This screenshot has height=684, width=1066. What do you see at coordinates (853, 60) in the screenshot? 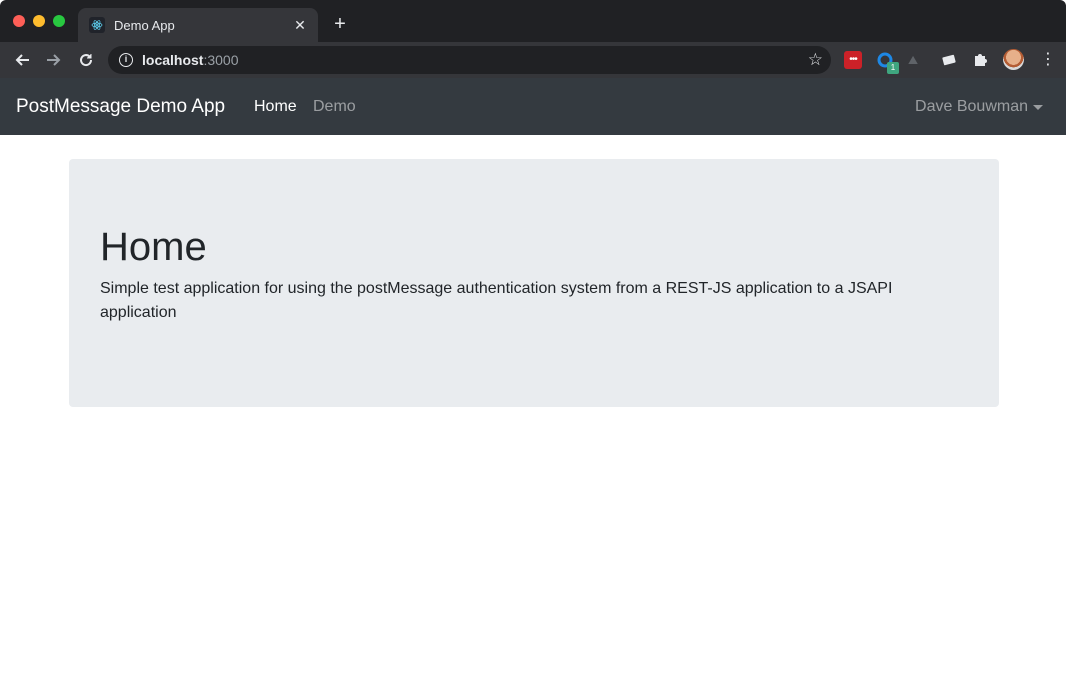
I see `lastpass-extension-icon: •••` at bounding box center [853, 60].